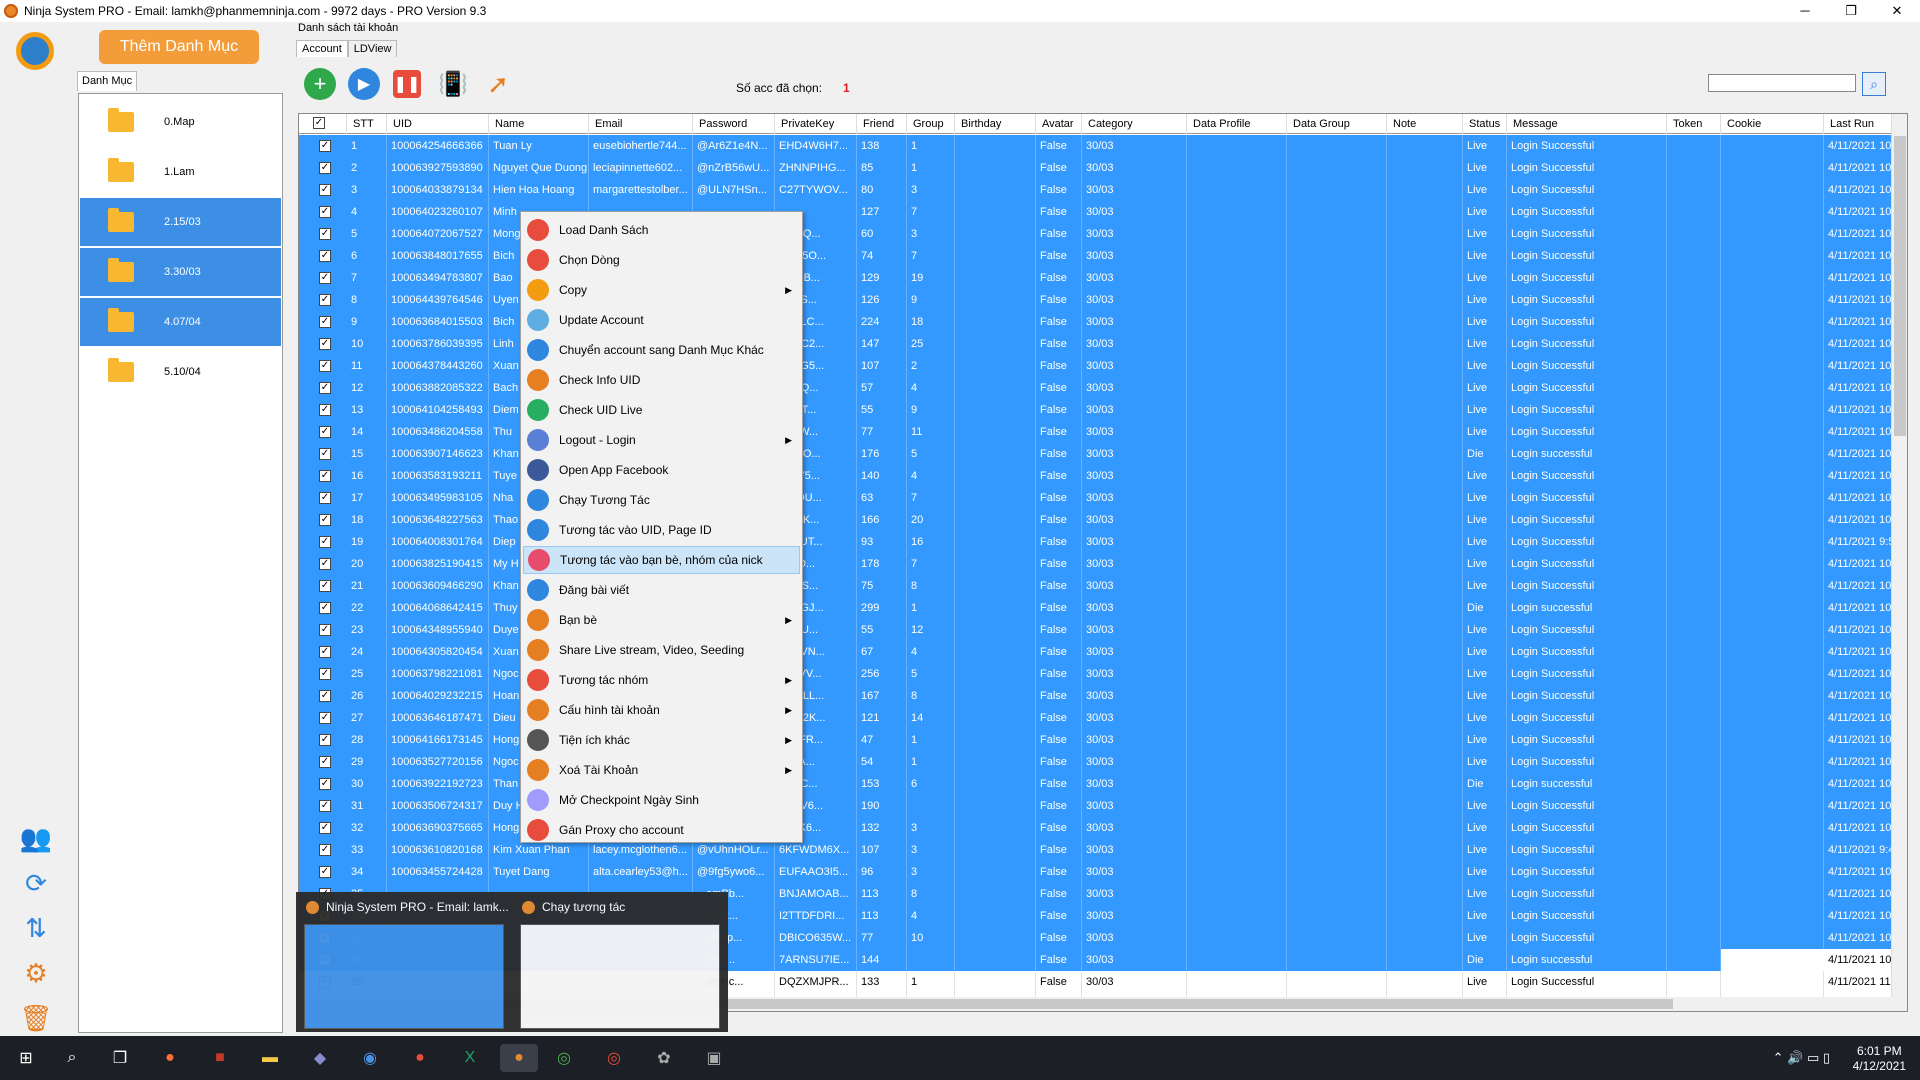 The width and height of the screenshot is (1920, 1080). What do you see at coordinates (1772, 124) in the screenshot?
I see `column-header: Cookie` at bounding box center [1772, 124].